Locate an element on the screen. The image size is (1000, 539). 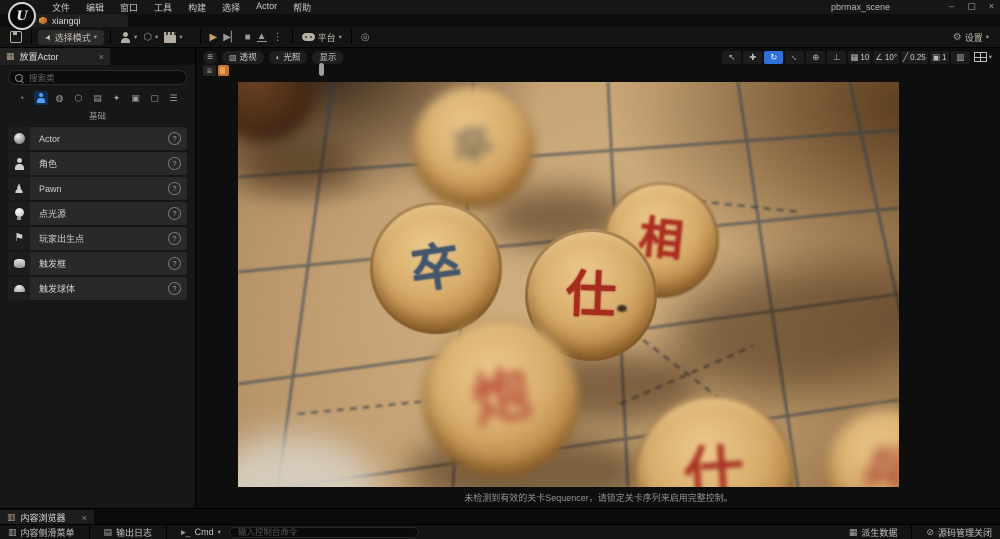
menu-tools: 工具 is located at coordinates (163, 7).